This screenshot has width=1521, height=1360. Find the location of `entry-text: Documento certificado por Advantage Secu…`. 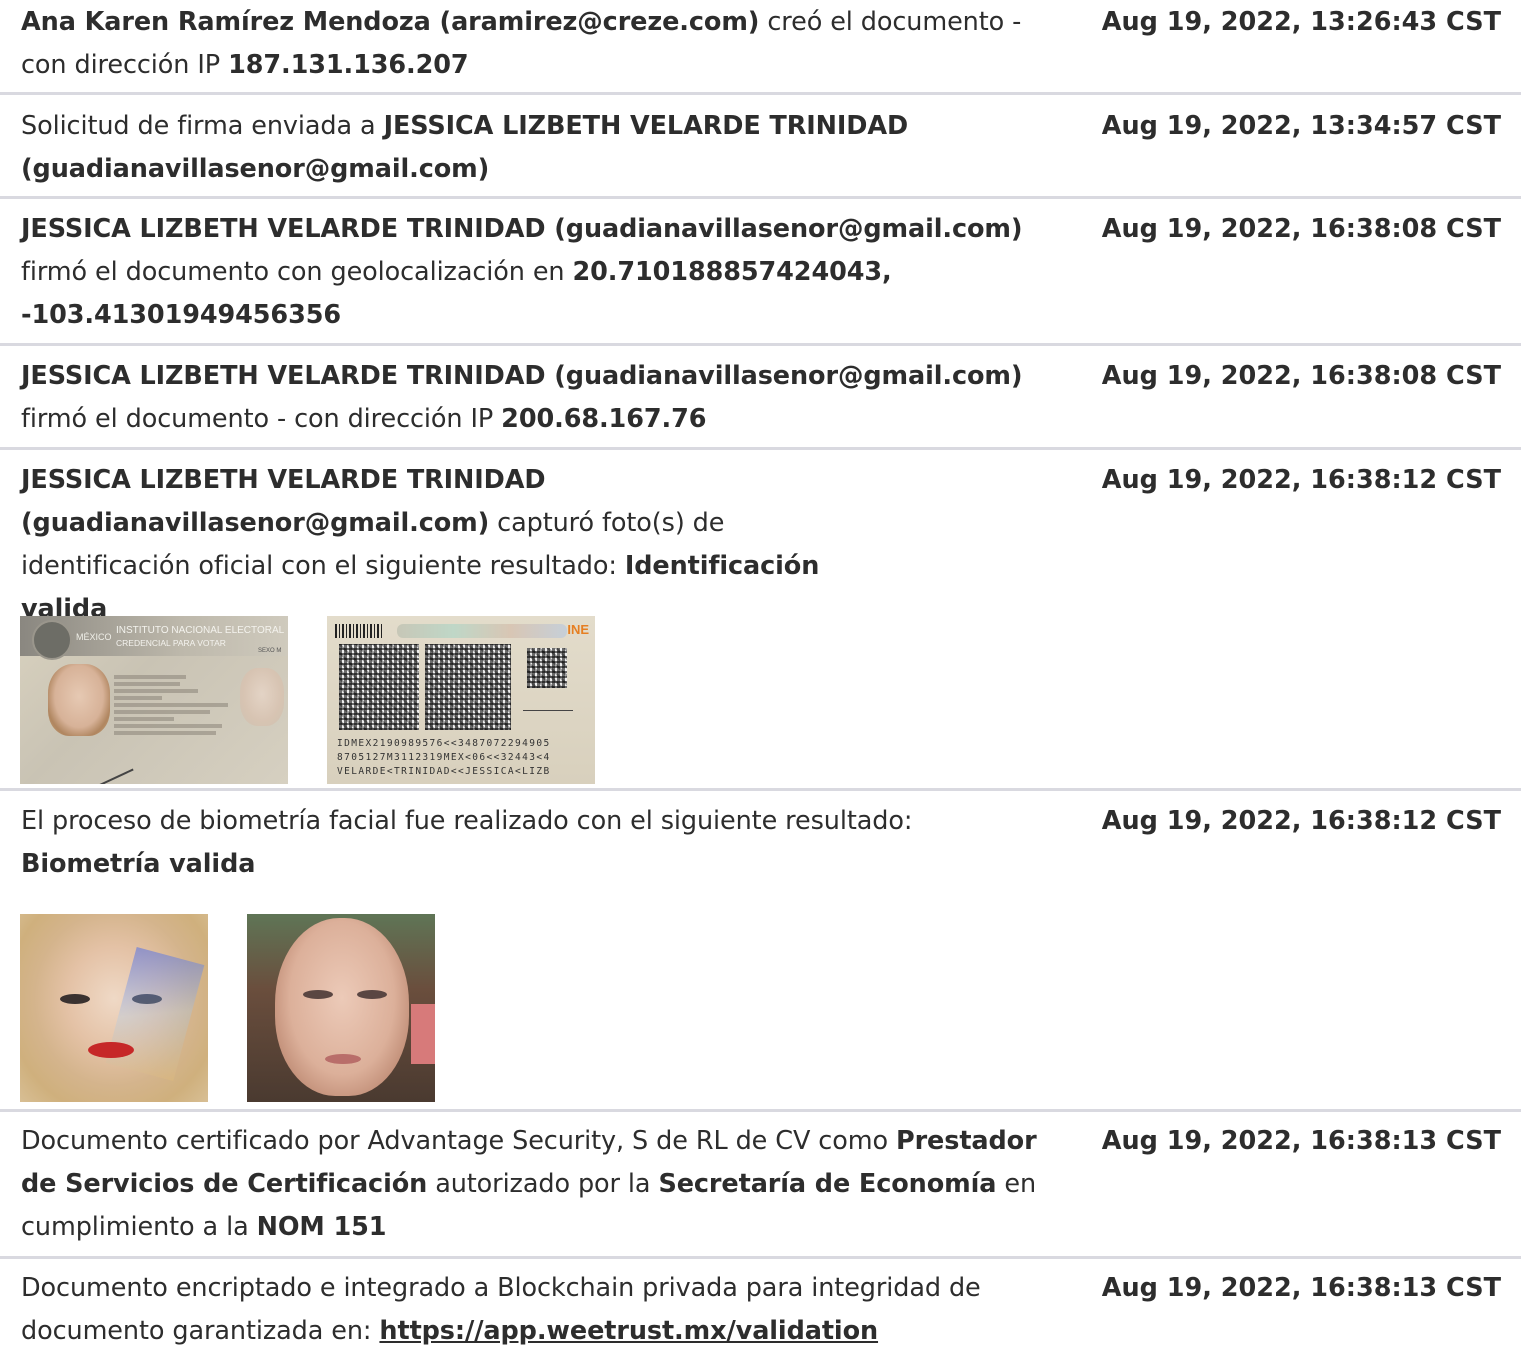

entry-text: Documento certificado por Advantage Secu… is located at coordinates (458, 1141).